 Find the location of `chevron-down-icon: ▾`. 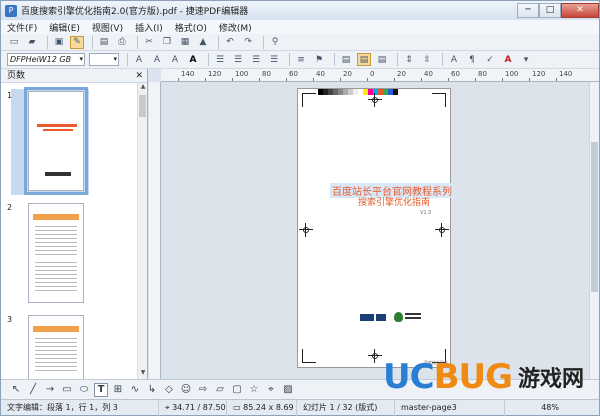

chevron-down-icon: ▾ is located at coordinates (526, 59).